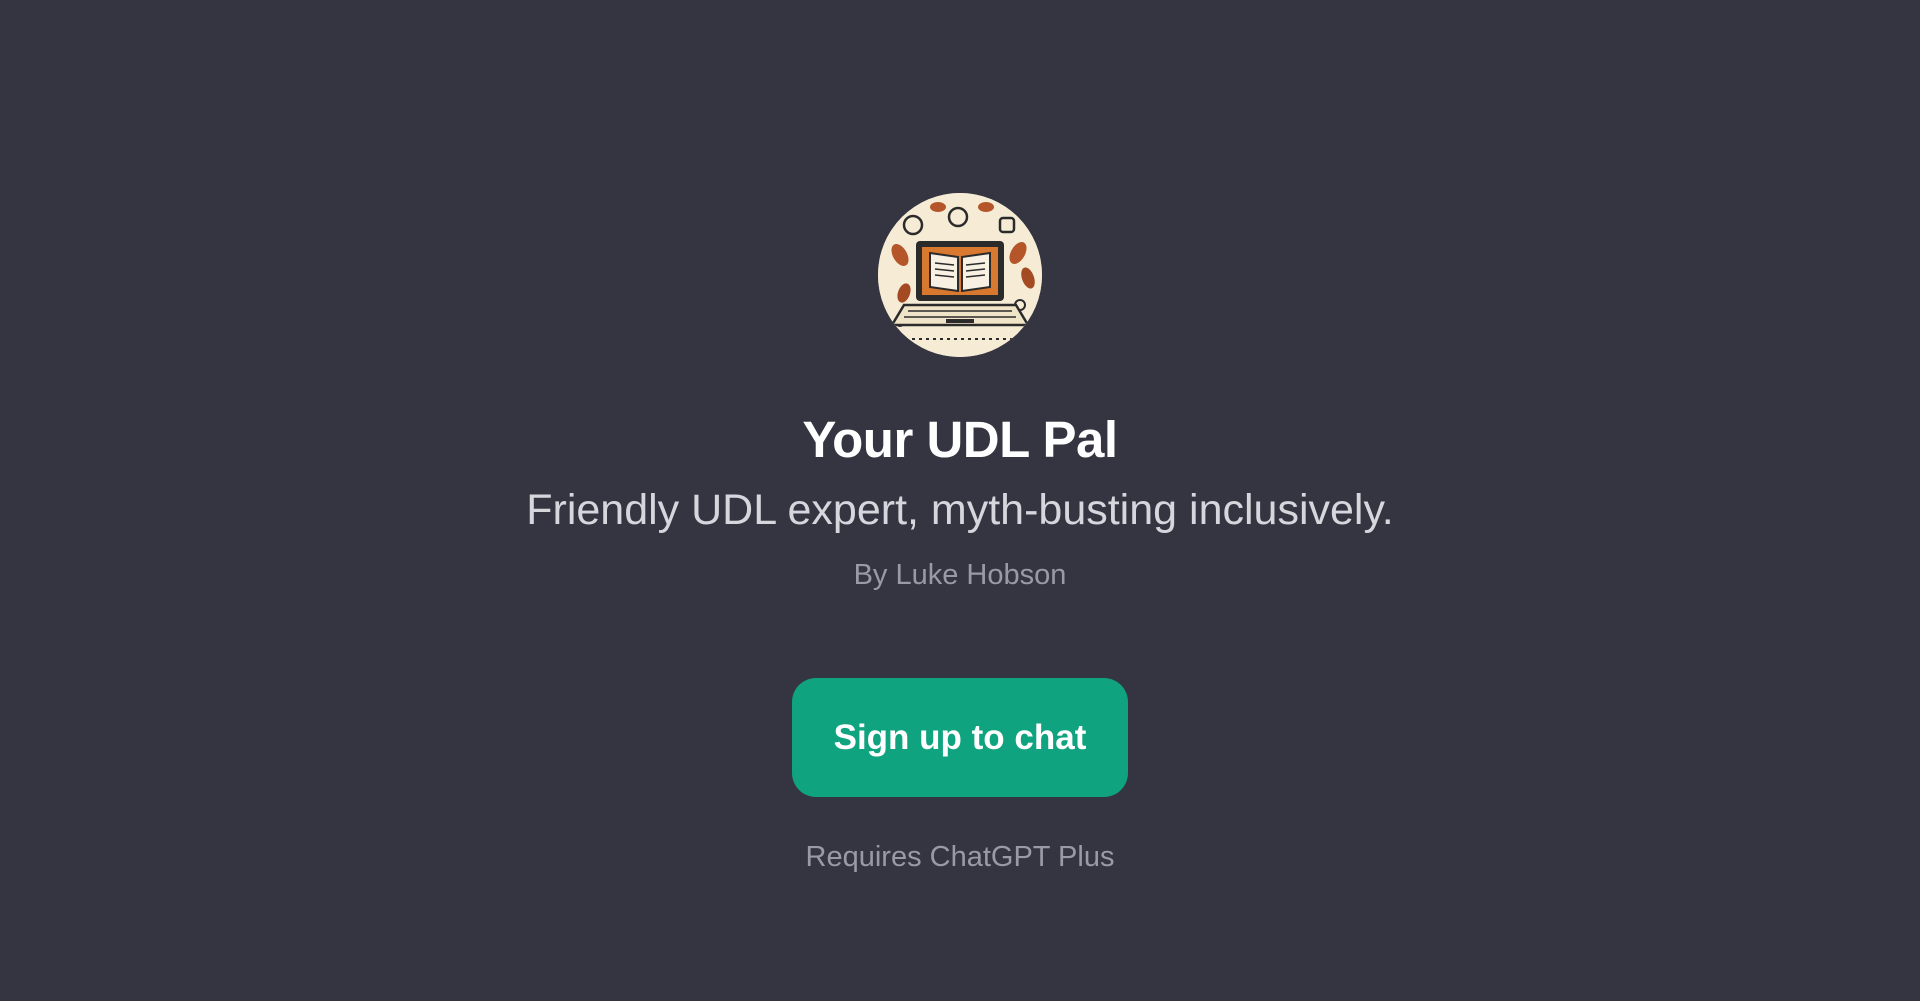 The image size is (1920, 1001). I want to click on gpt-avatar, so click(960, 275).